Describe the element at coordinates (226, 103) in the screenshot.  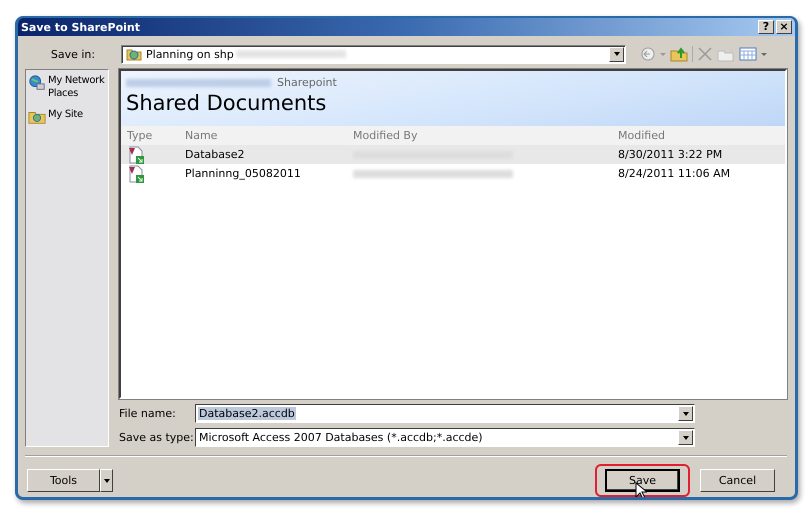
I see `library-title: Shared Documents` at that location.